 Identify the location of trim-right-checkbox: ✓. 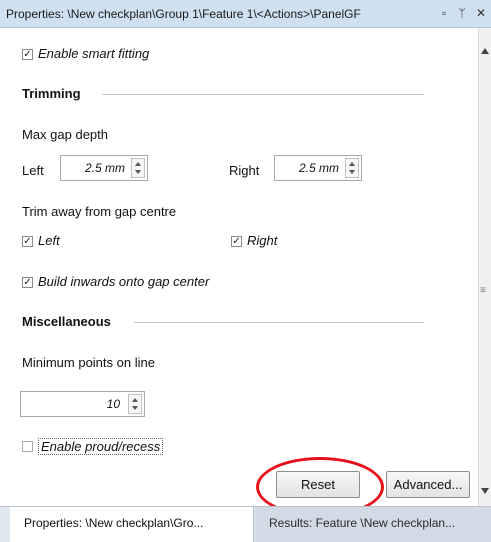
(236, 241).